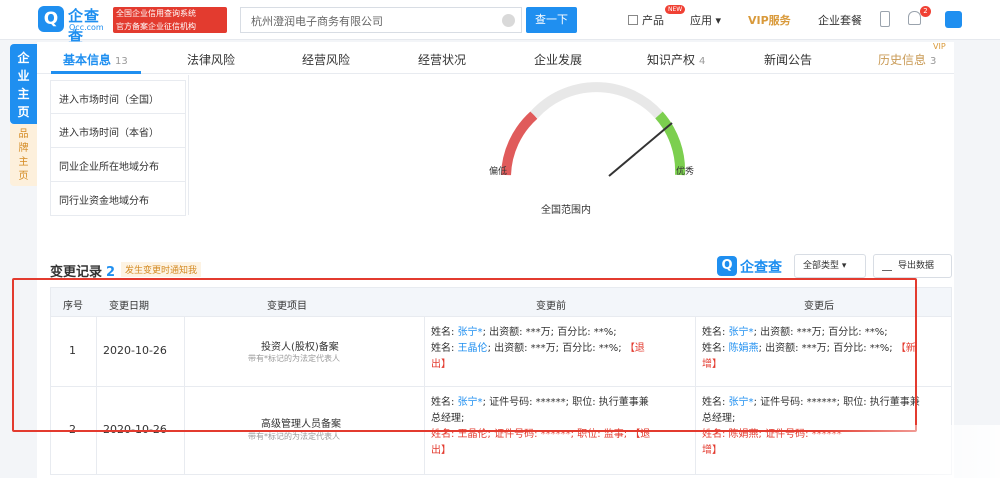 Image resolution: width=1000 pixels, height=478 pixels. Describe the element at coordinates (887, 265) in the screenshot. I see `download-icon` at that location.